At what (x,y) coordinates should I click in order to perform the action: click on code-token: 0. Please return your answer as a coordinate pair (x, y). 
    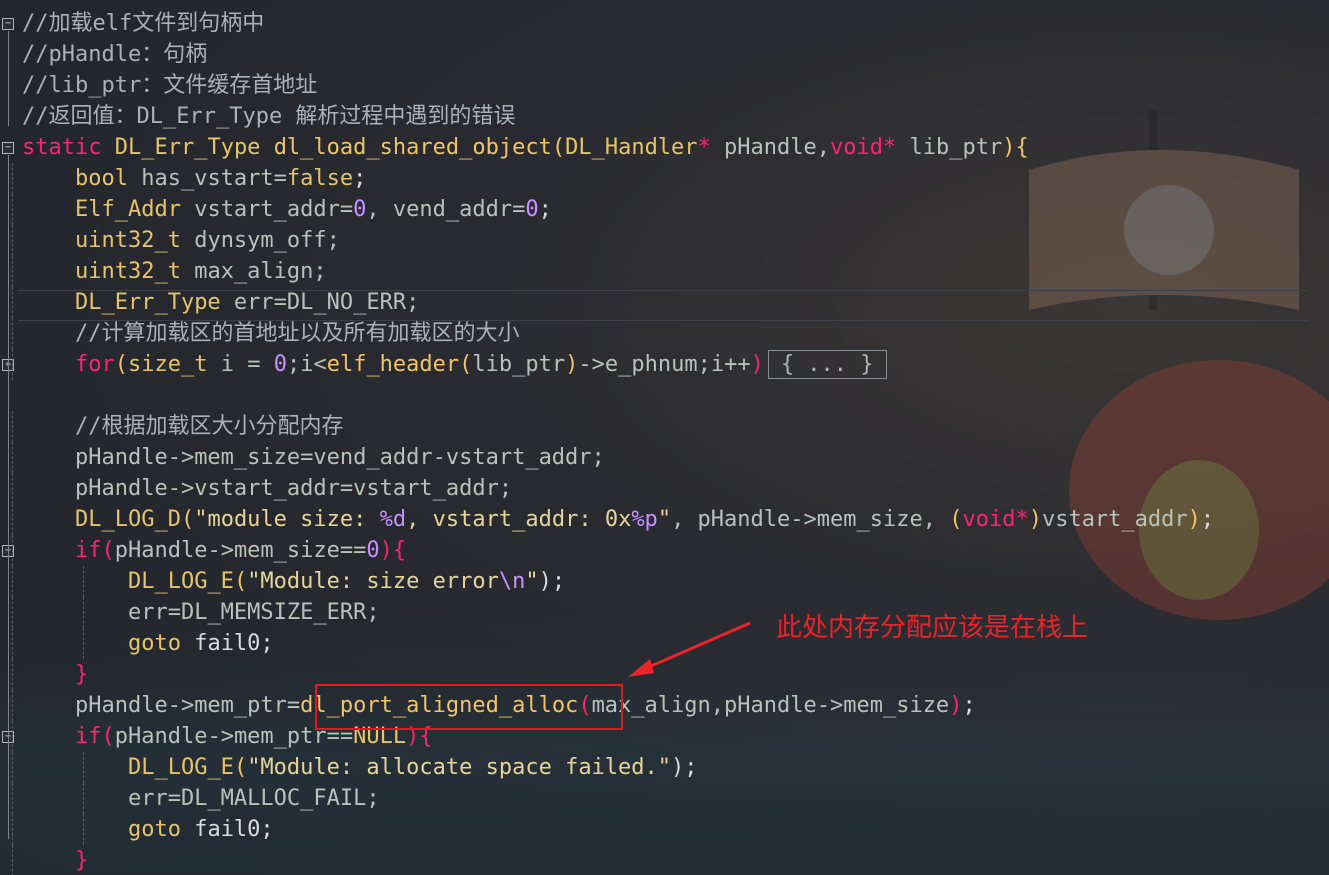
    Looking at the image, I should click on (373, 550).